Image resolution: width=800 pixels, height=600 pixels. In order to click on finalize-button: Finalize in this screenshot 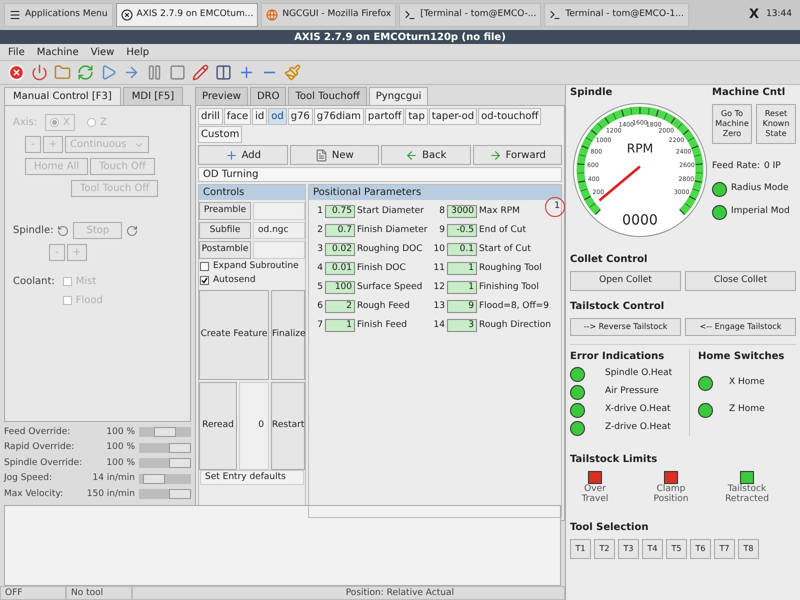, I will do `click(288, 335)`.